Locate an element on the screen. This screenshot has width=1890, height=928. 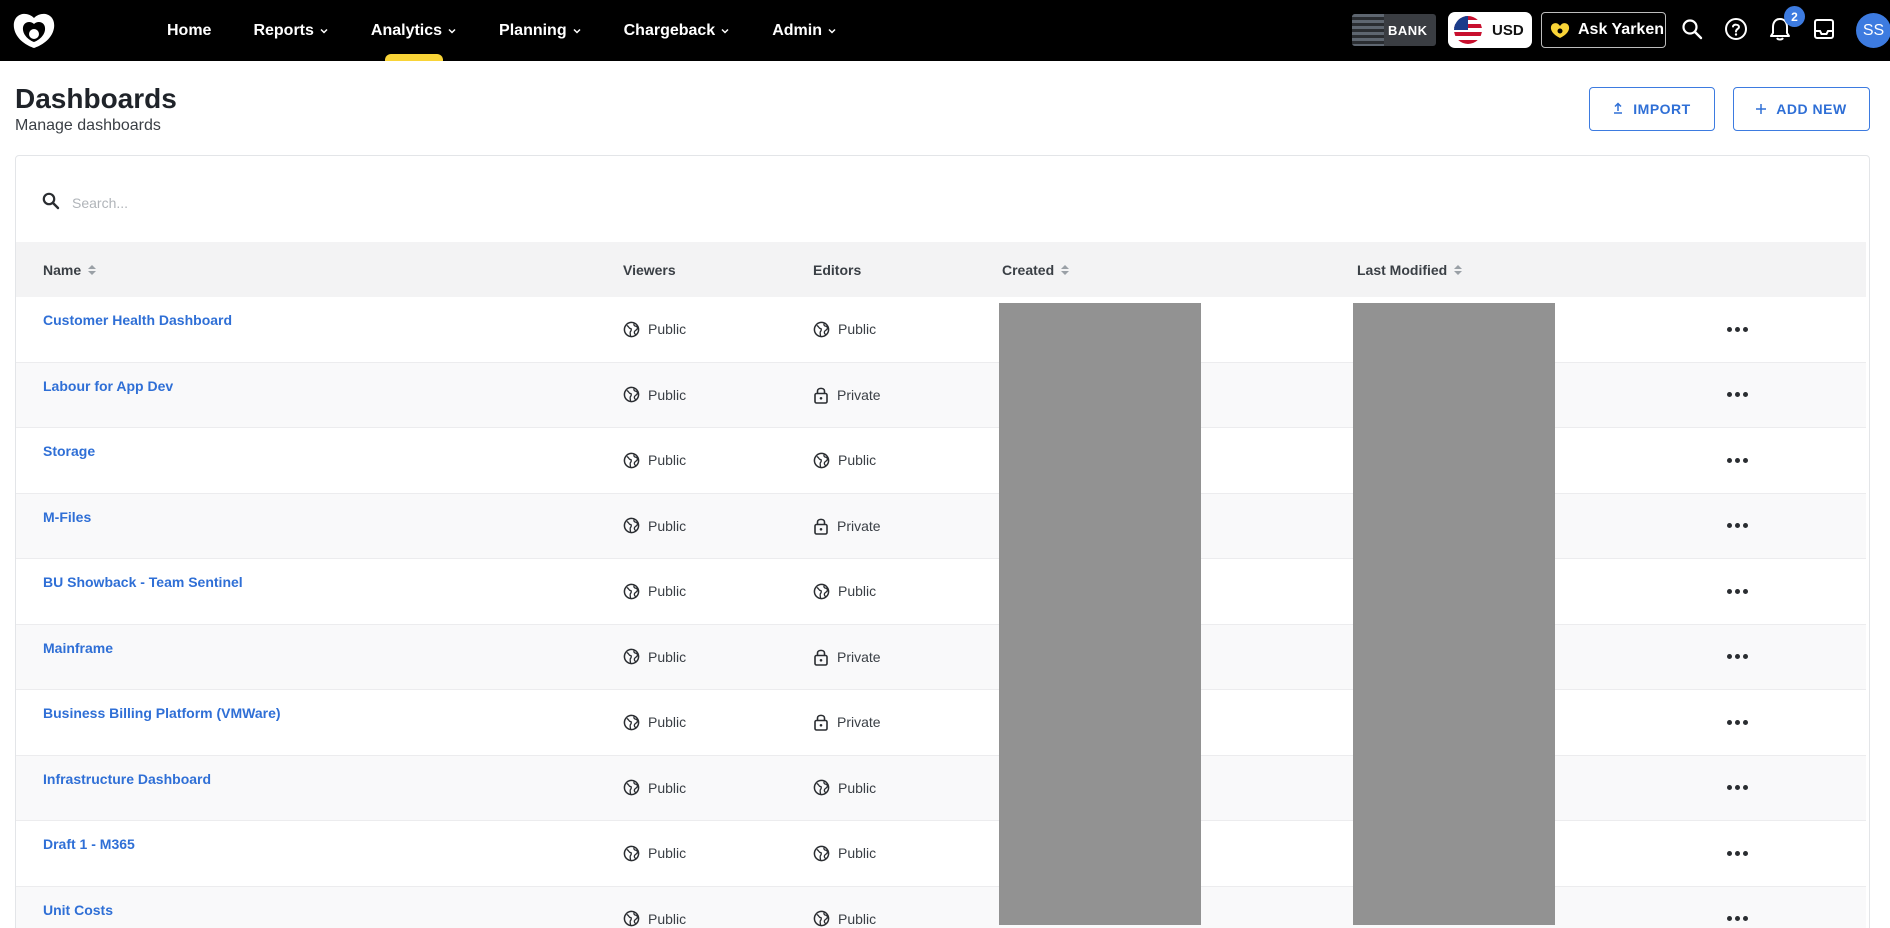
notification-count-badge: 2 is located at coordinates (1794, 16).